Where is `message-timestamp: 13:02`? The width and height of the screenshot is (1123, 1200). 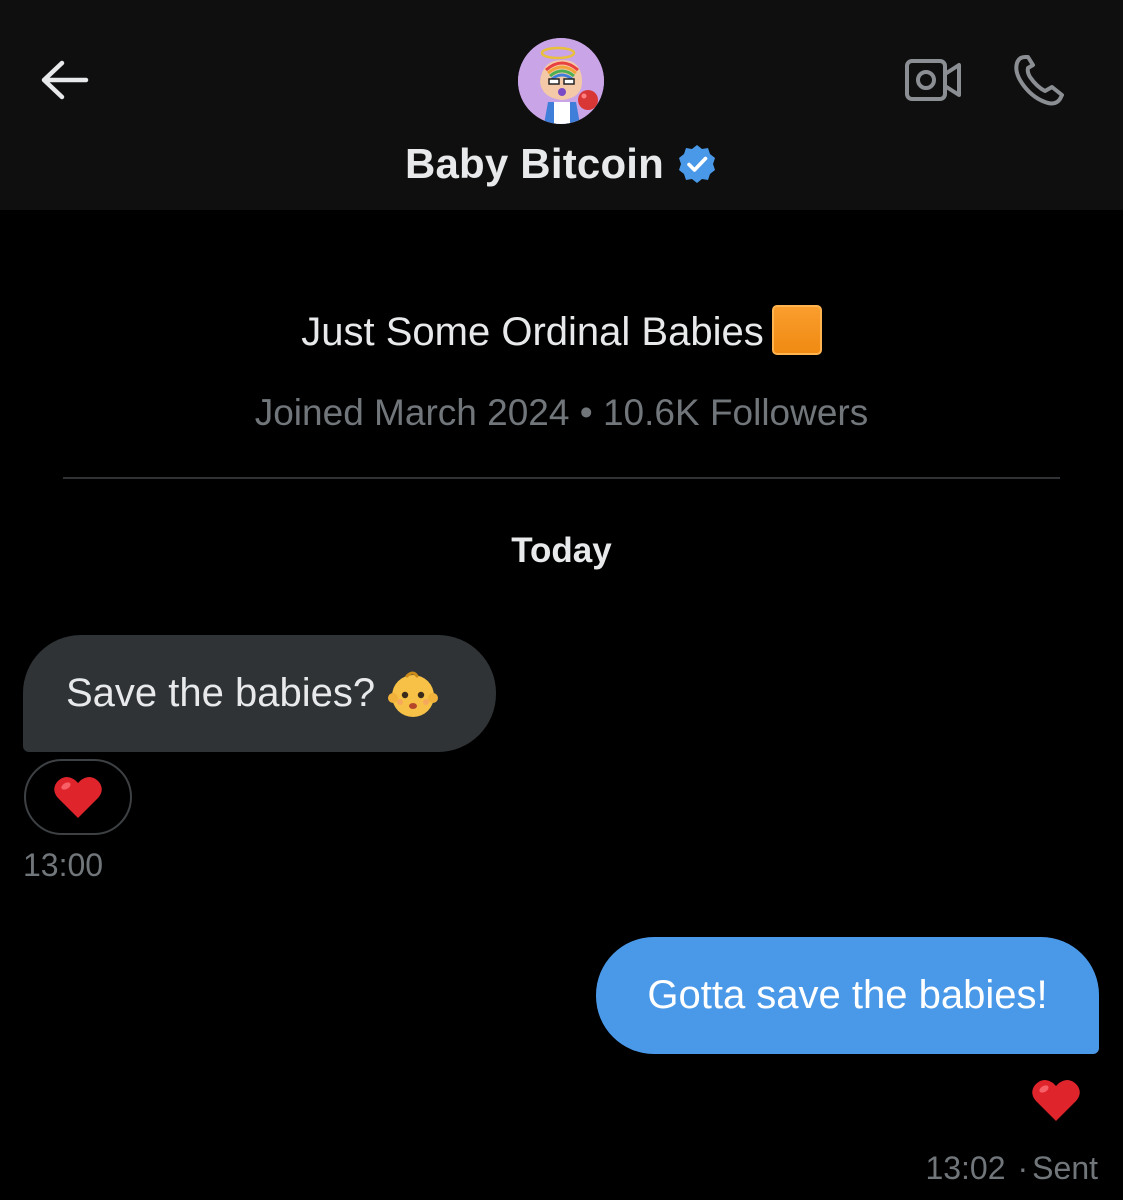 message-timestamp: 13:02 is located at coordinates (965, 1168).